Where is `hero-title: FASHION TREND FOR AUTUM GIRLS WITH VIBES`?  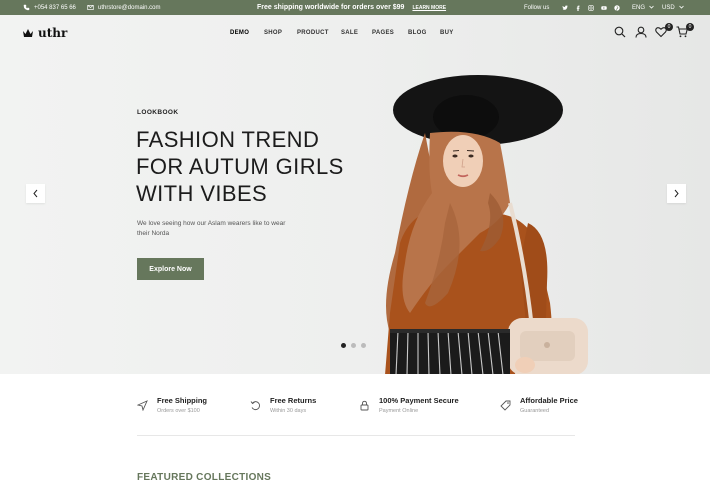 hero-title: FASHION TREND FOR AUTUM GIRLS WITH VIBES is located at coordinates (246, 166).